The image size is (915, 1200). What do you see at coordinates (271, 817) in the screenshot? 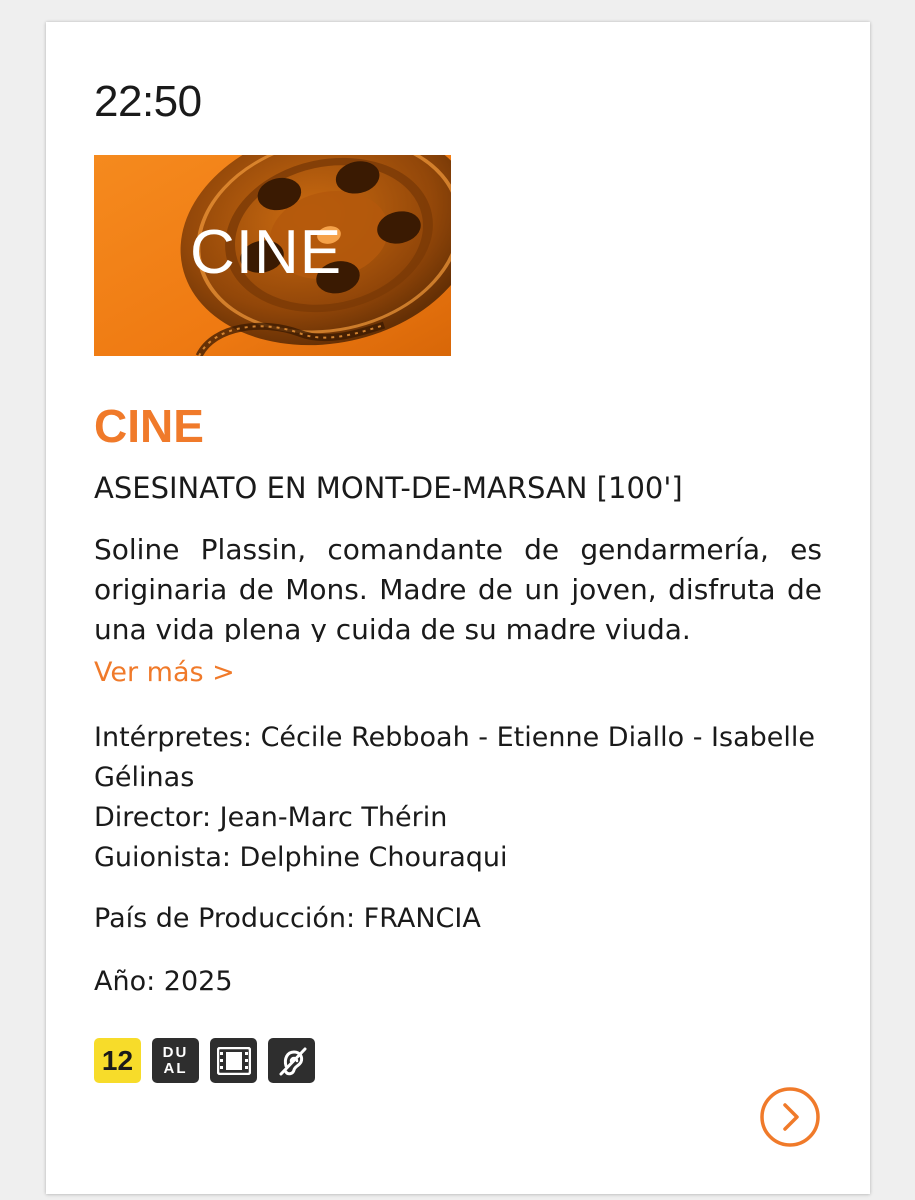
I see `director-line: Director: Jean-Marc Thérin` at bounding box center [271, 817].